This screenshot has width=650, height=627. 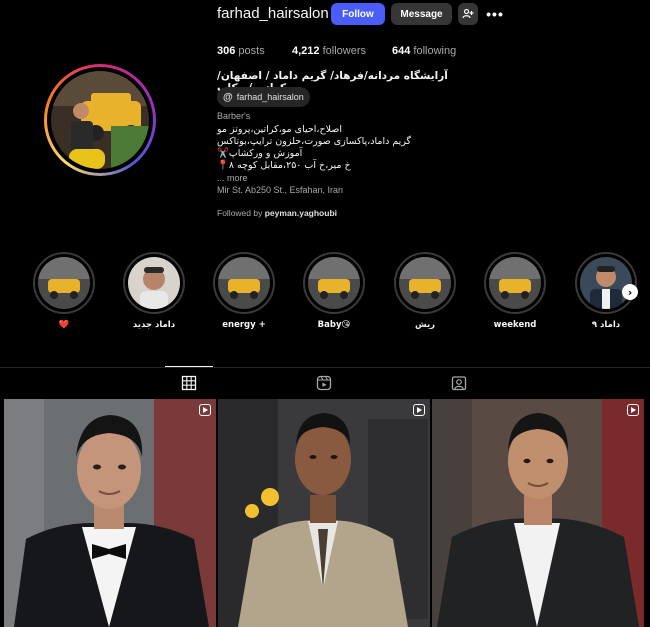 I want to click on highlight-item: Baby😘, so click(x=334, y=291).